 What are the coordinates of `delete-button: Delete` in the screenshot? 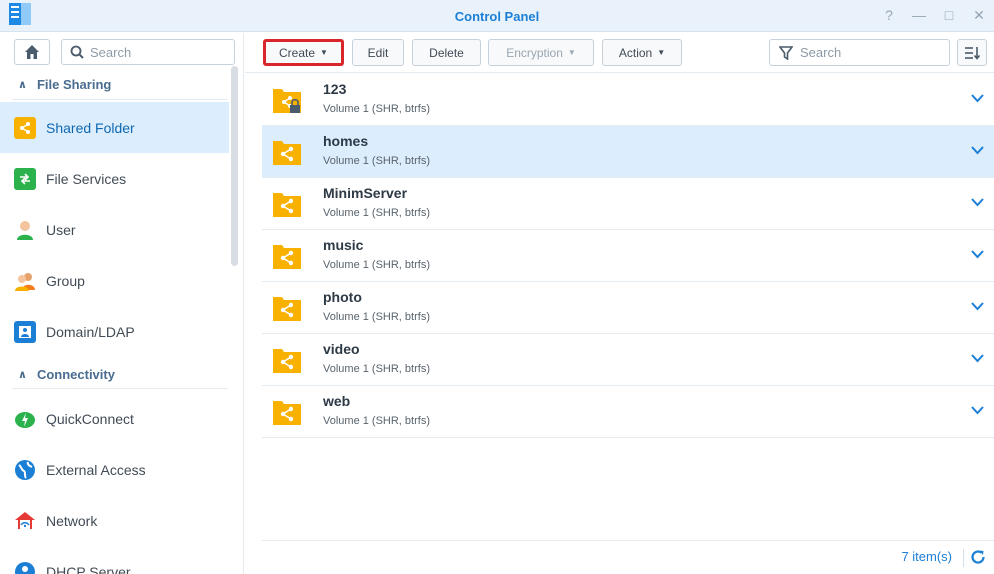 It's located at (446, 52).